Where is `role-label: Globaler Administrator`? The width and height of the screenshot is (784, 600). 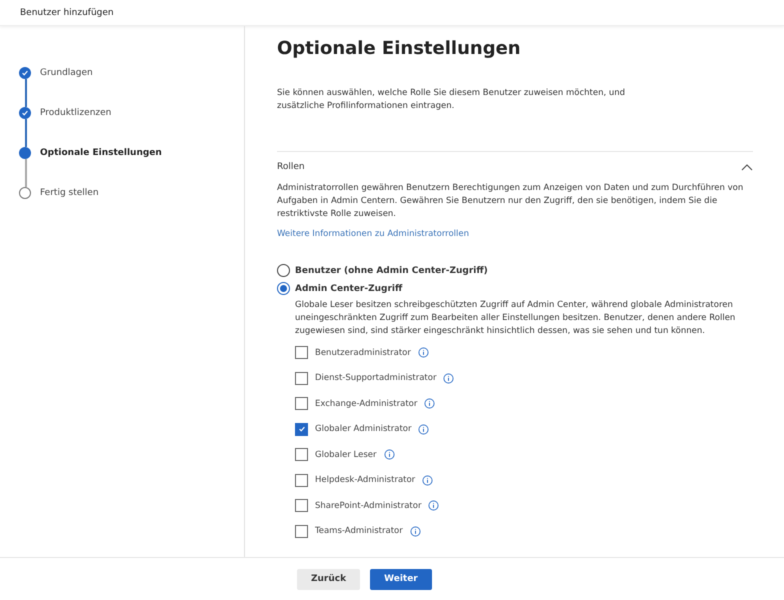 role-label: Globaler Administrator is located at coordinates (363, 429).